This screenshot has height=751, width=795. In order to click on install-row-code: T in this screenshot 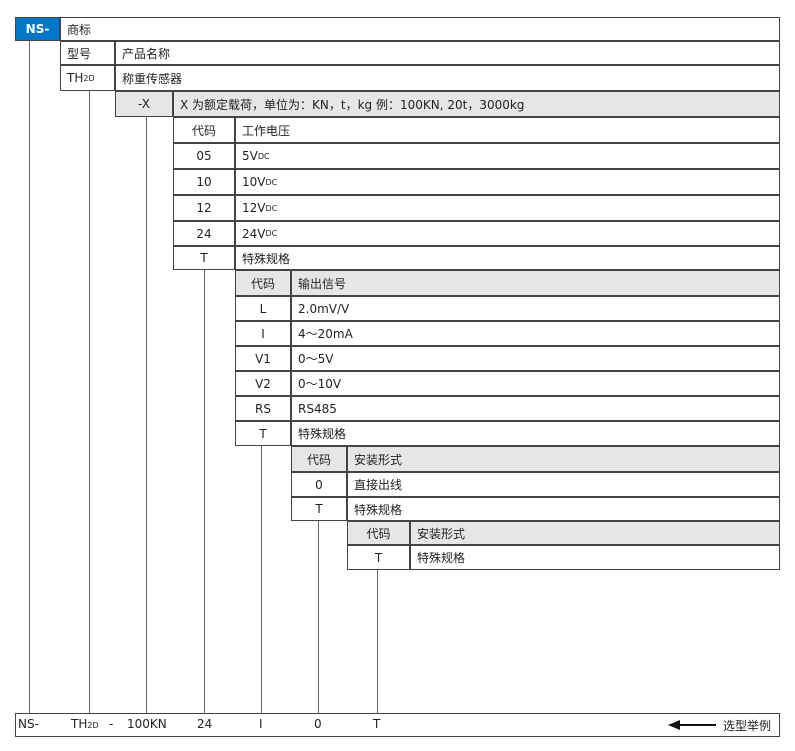, I will do `click(319, 509)`.